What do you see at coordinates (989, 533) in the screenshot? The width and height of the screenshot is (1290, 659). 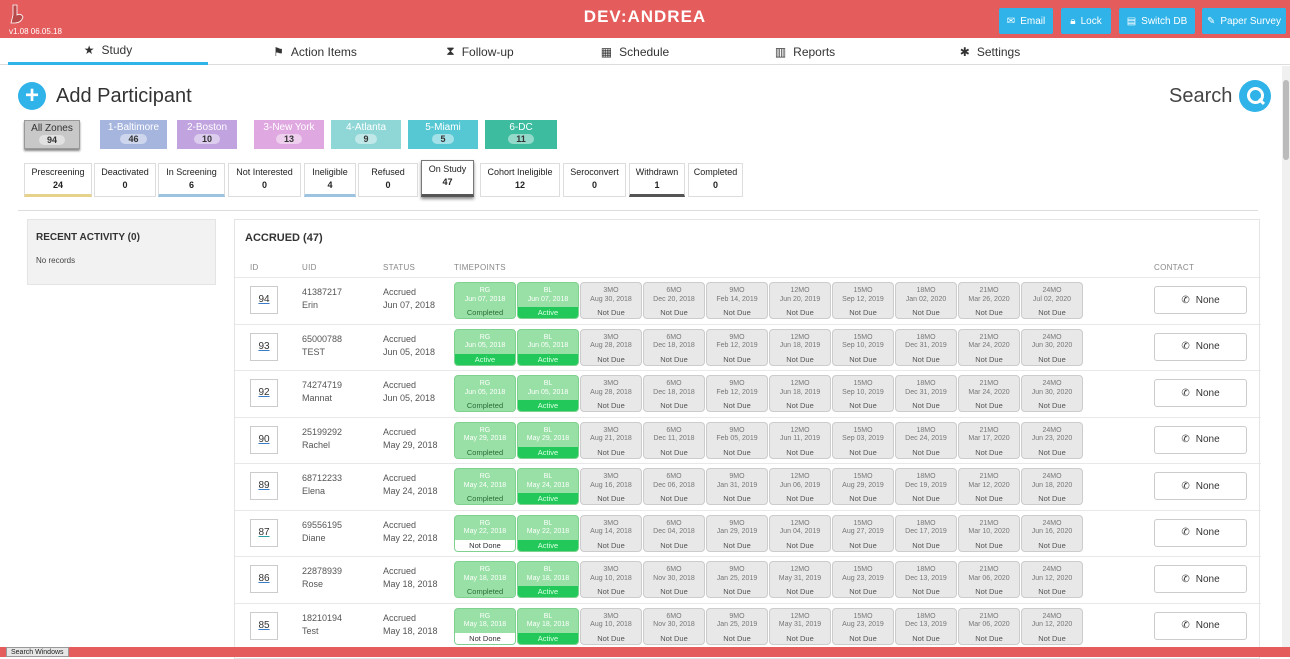 I see `timepoint-21mo: 21MO Mar 10, 2020 Not Due` at bounding box center [989, 533].